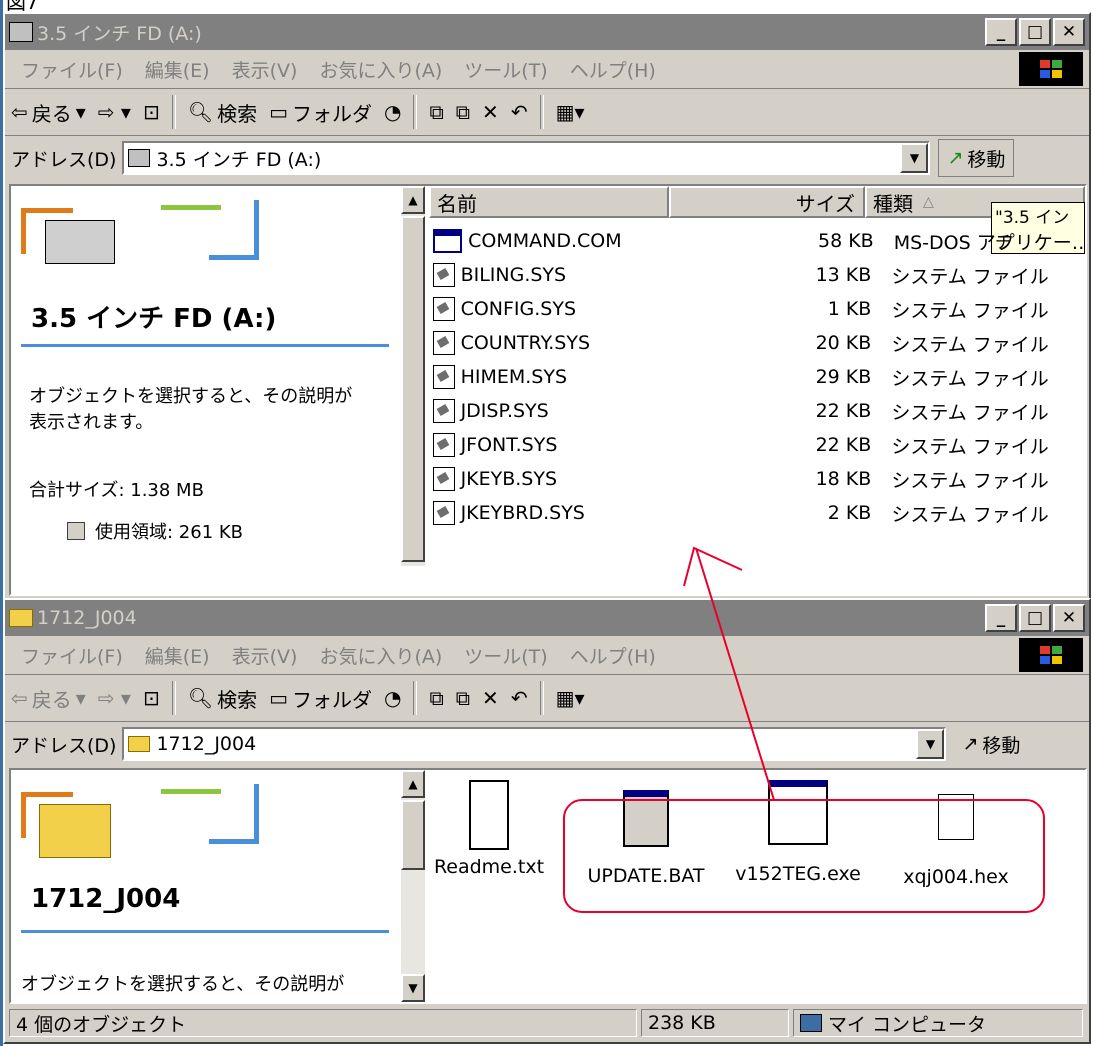 This screenshot has height=1046, width=1093. Describe the element at coordinates (713, 566) in the screenshot. I see `annotation-arrowhead` at that location.